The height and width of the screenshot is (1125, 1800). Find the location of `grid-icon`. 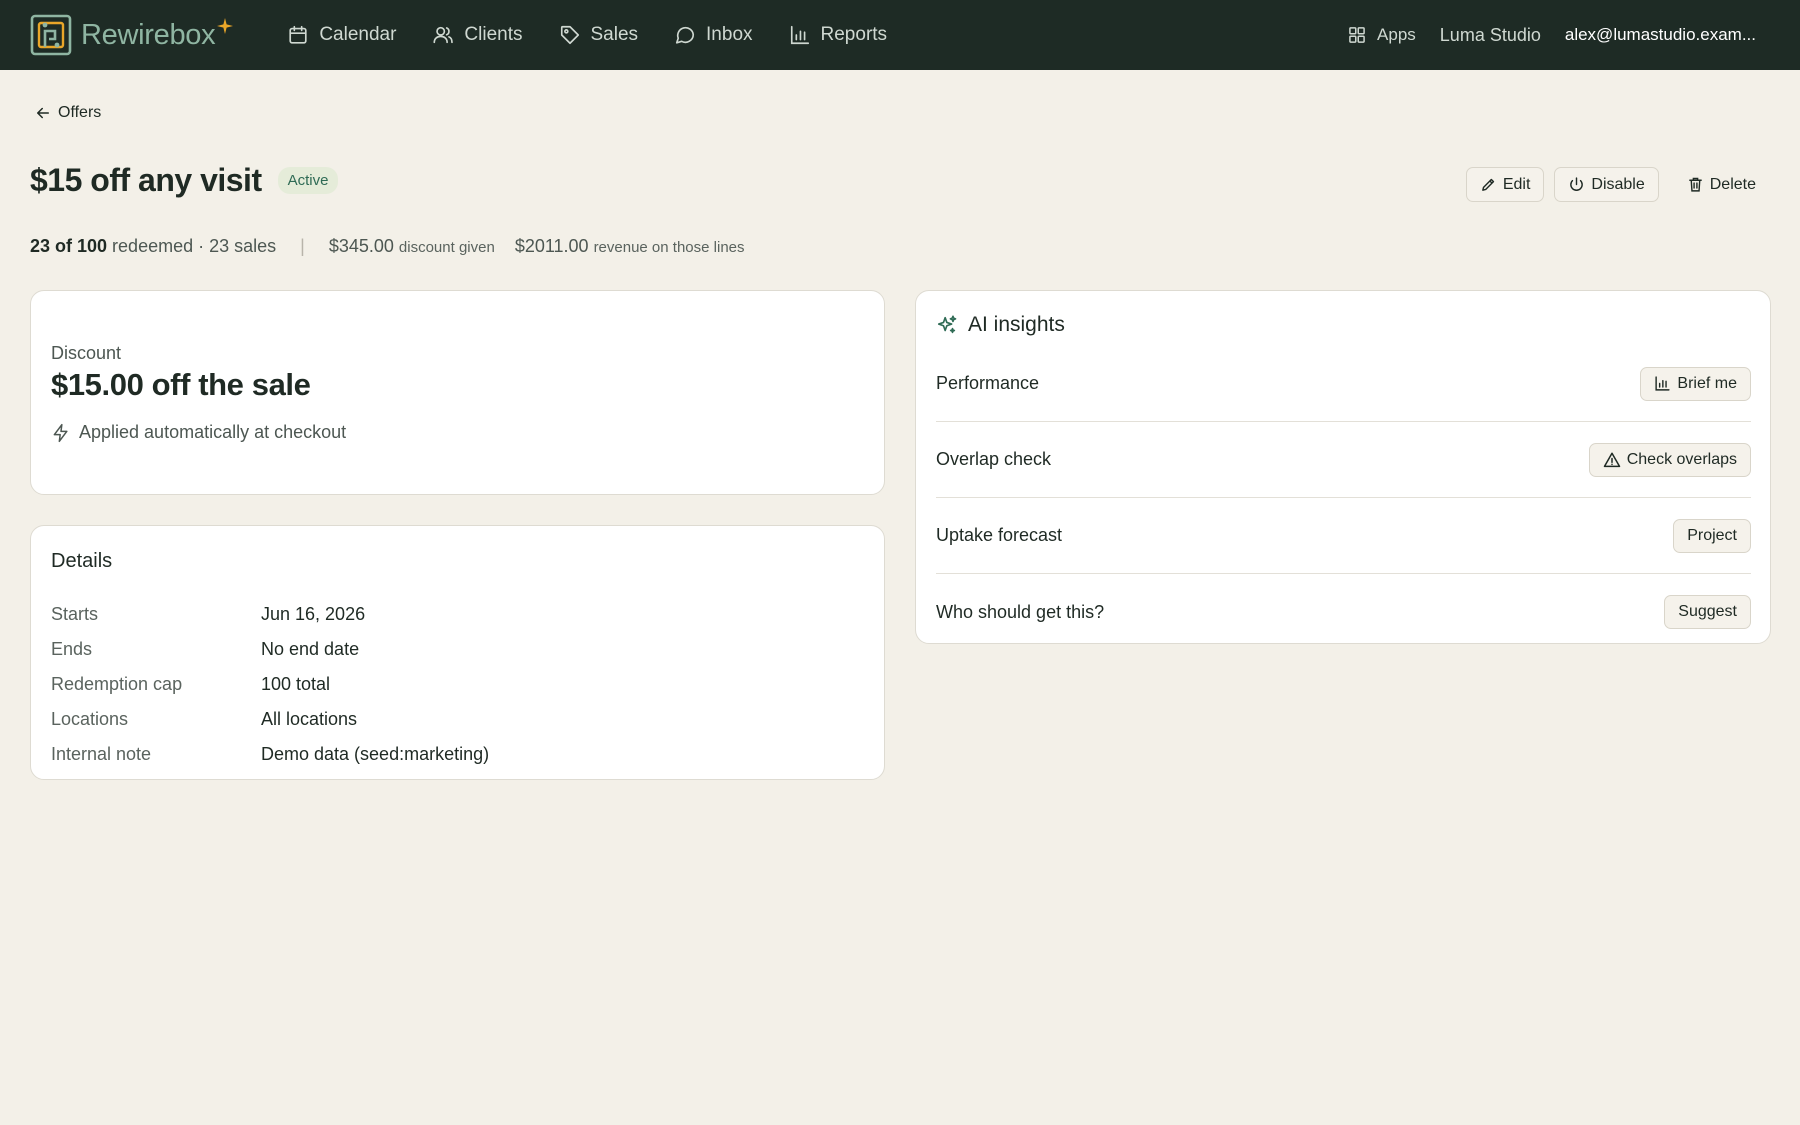

grid-icon is located at coordinates (1357, 35).